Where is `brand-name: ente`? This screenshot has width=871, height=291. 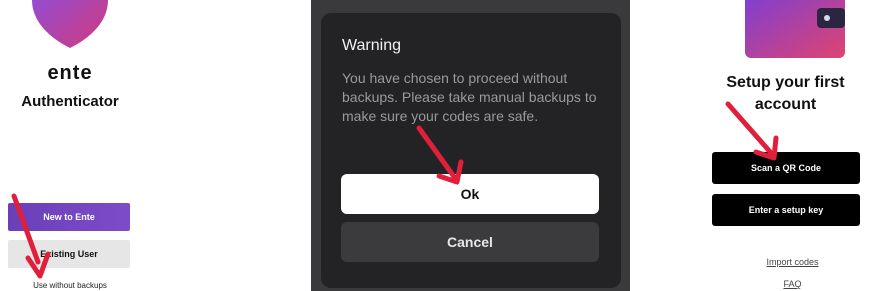
brand-name: ente is located at coordinates (70, 73).